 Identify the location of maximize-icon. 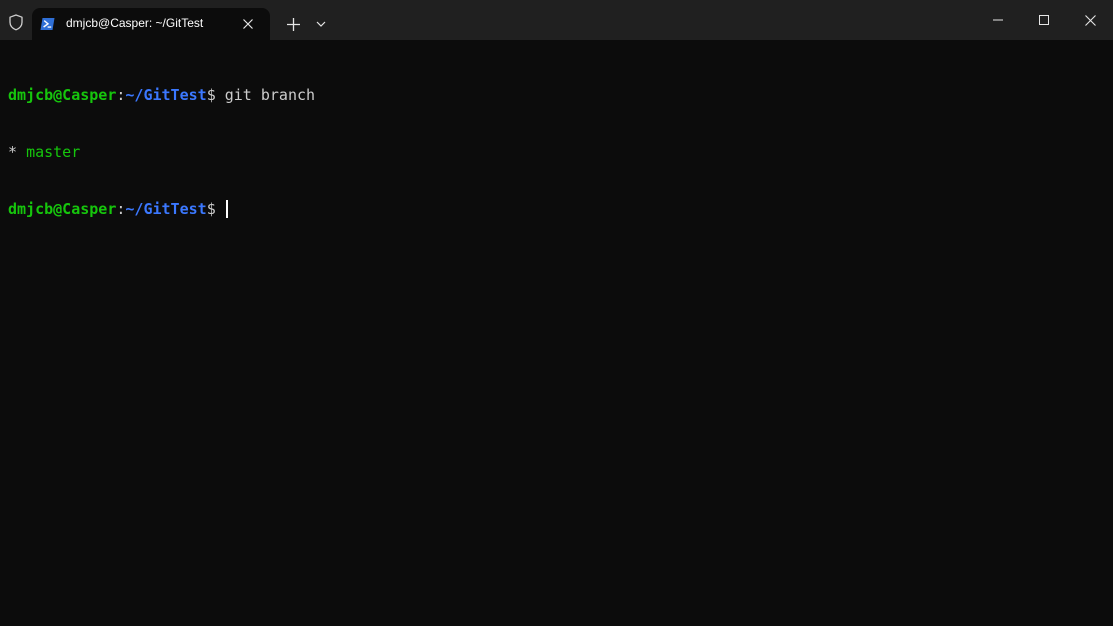
(1044, 20).